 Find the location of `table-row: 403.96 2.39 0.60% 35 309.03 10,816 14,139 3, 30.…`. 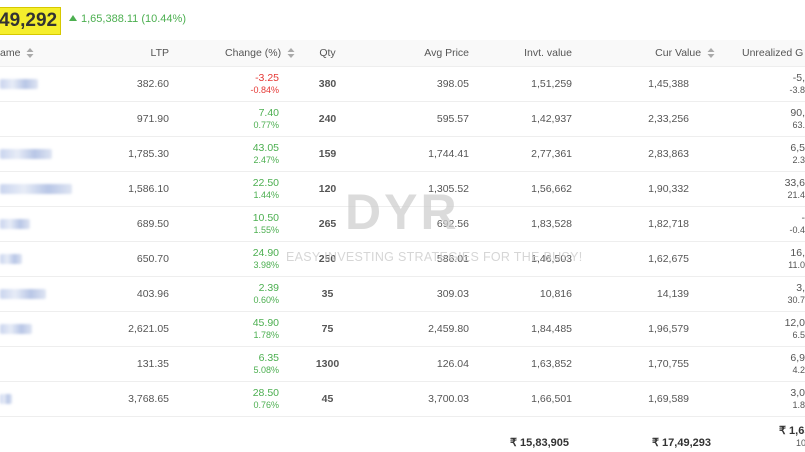

table-row: 403.96 2.39 0.60% 35 309.03 10,816 14,139 3, 30.… is located at coordinates (402, 294).